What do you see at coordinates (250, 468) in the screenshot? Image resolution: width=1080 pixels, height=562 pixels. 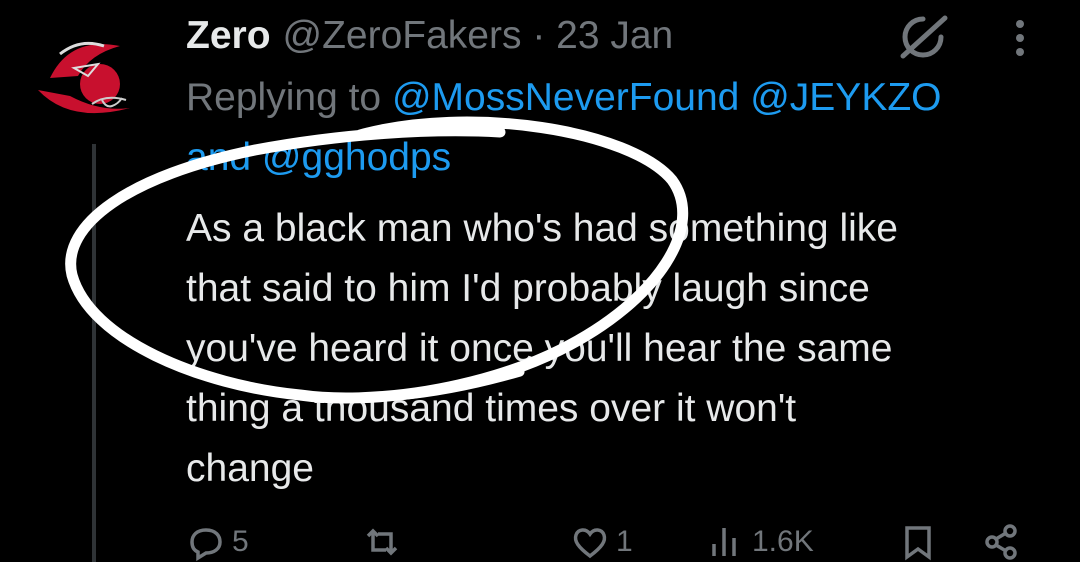 I see `tweet-text-line: change` at bounding box center [250, 468].